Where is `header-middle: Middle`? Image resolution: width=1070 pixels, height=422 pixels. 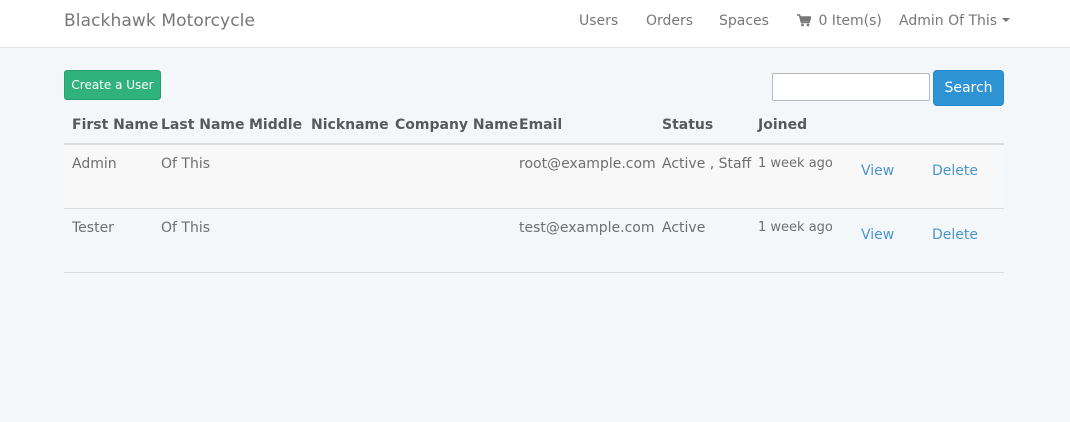
header-middle: Middle is located at coordinates (276, 125).